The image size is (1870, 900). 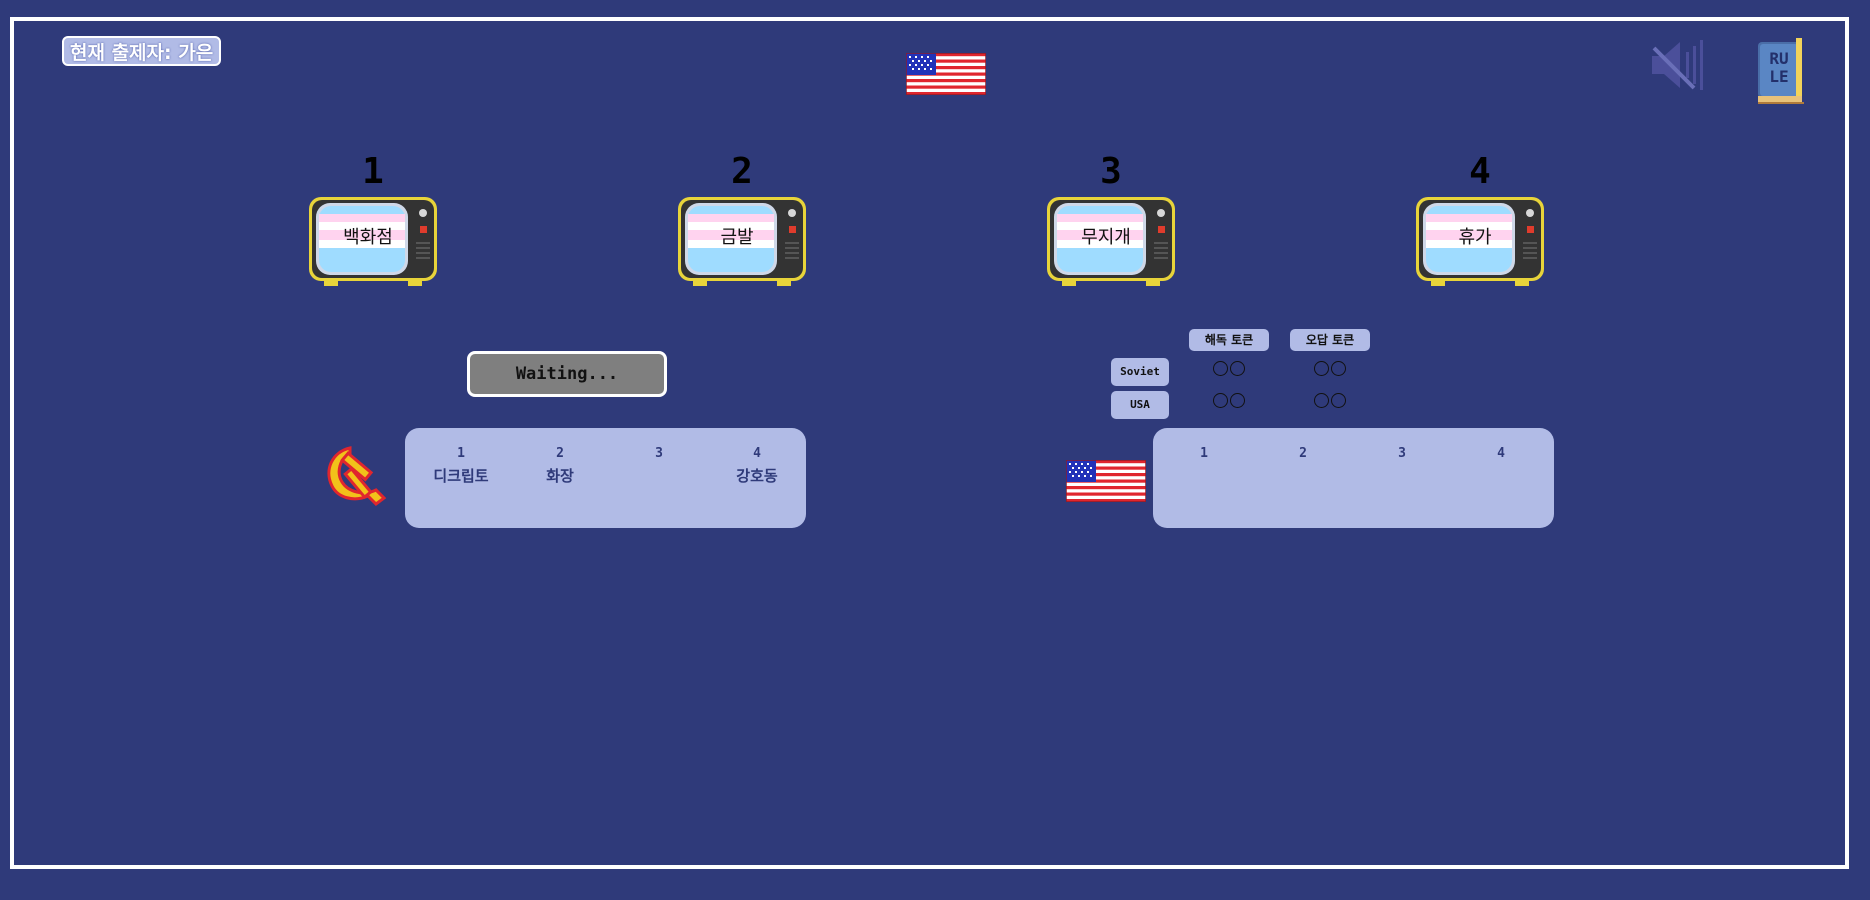 I want to click on tv-icon: 백화점, so click(x=373, y=242).